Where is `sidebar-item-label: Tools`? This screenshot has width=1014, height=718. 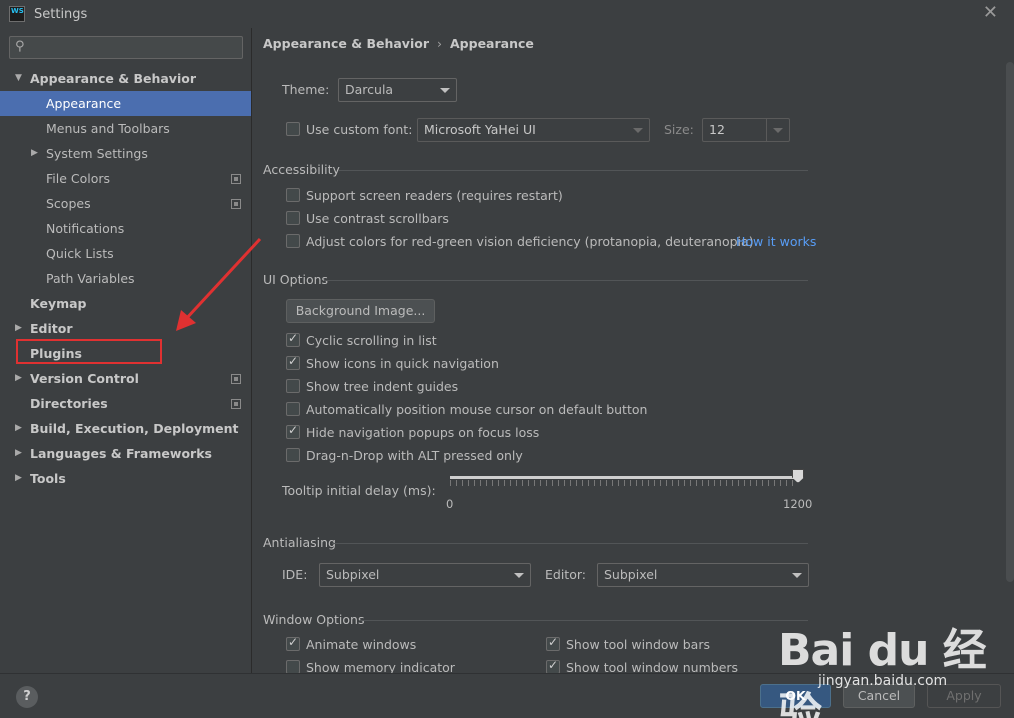 sidebar-item-label: Tools is located at coordinates (48, 478).